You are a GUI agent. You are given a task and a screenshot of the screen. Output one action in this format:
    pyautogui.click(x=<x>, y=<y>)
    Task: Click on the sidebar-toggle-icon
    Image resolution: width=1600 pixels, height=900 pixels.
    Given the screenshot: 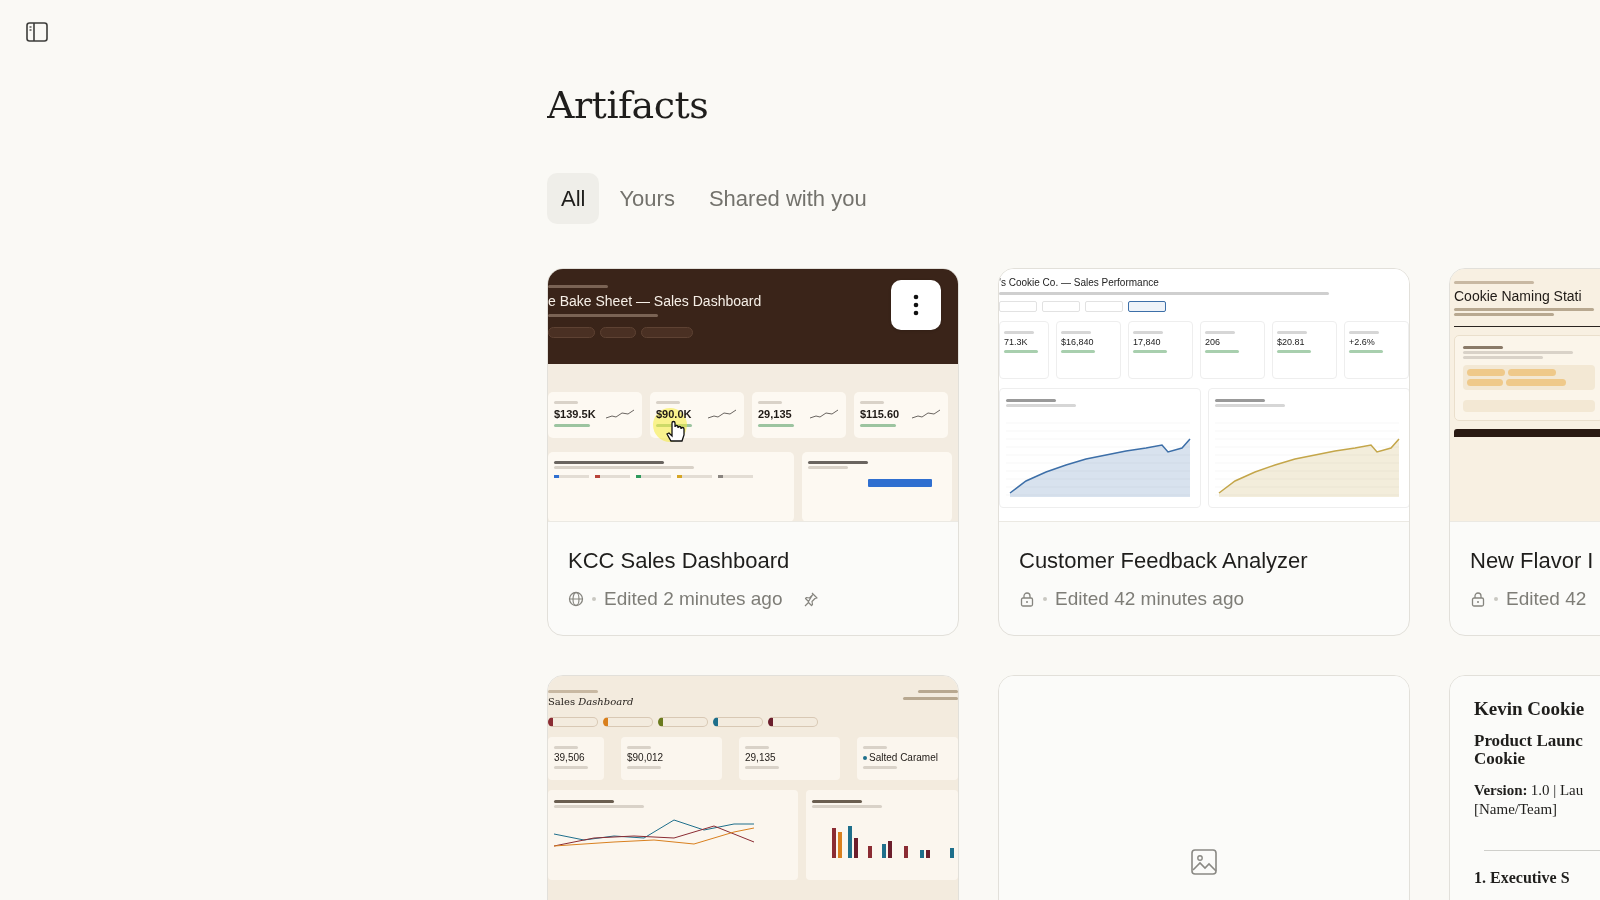 What is the action you would take?
    pyautogui.click(x=37, y=32)
    